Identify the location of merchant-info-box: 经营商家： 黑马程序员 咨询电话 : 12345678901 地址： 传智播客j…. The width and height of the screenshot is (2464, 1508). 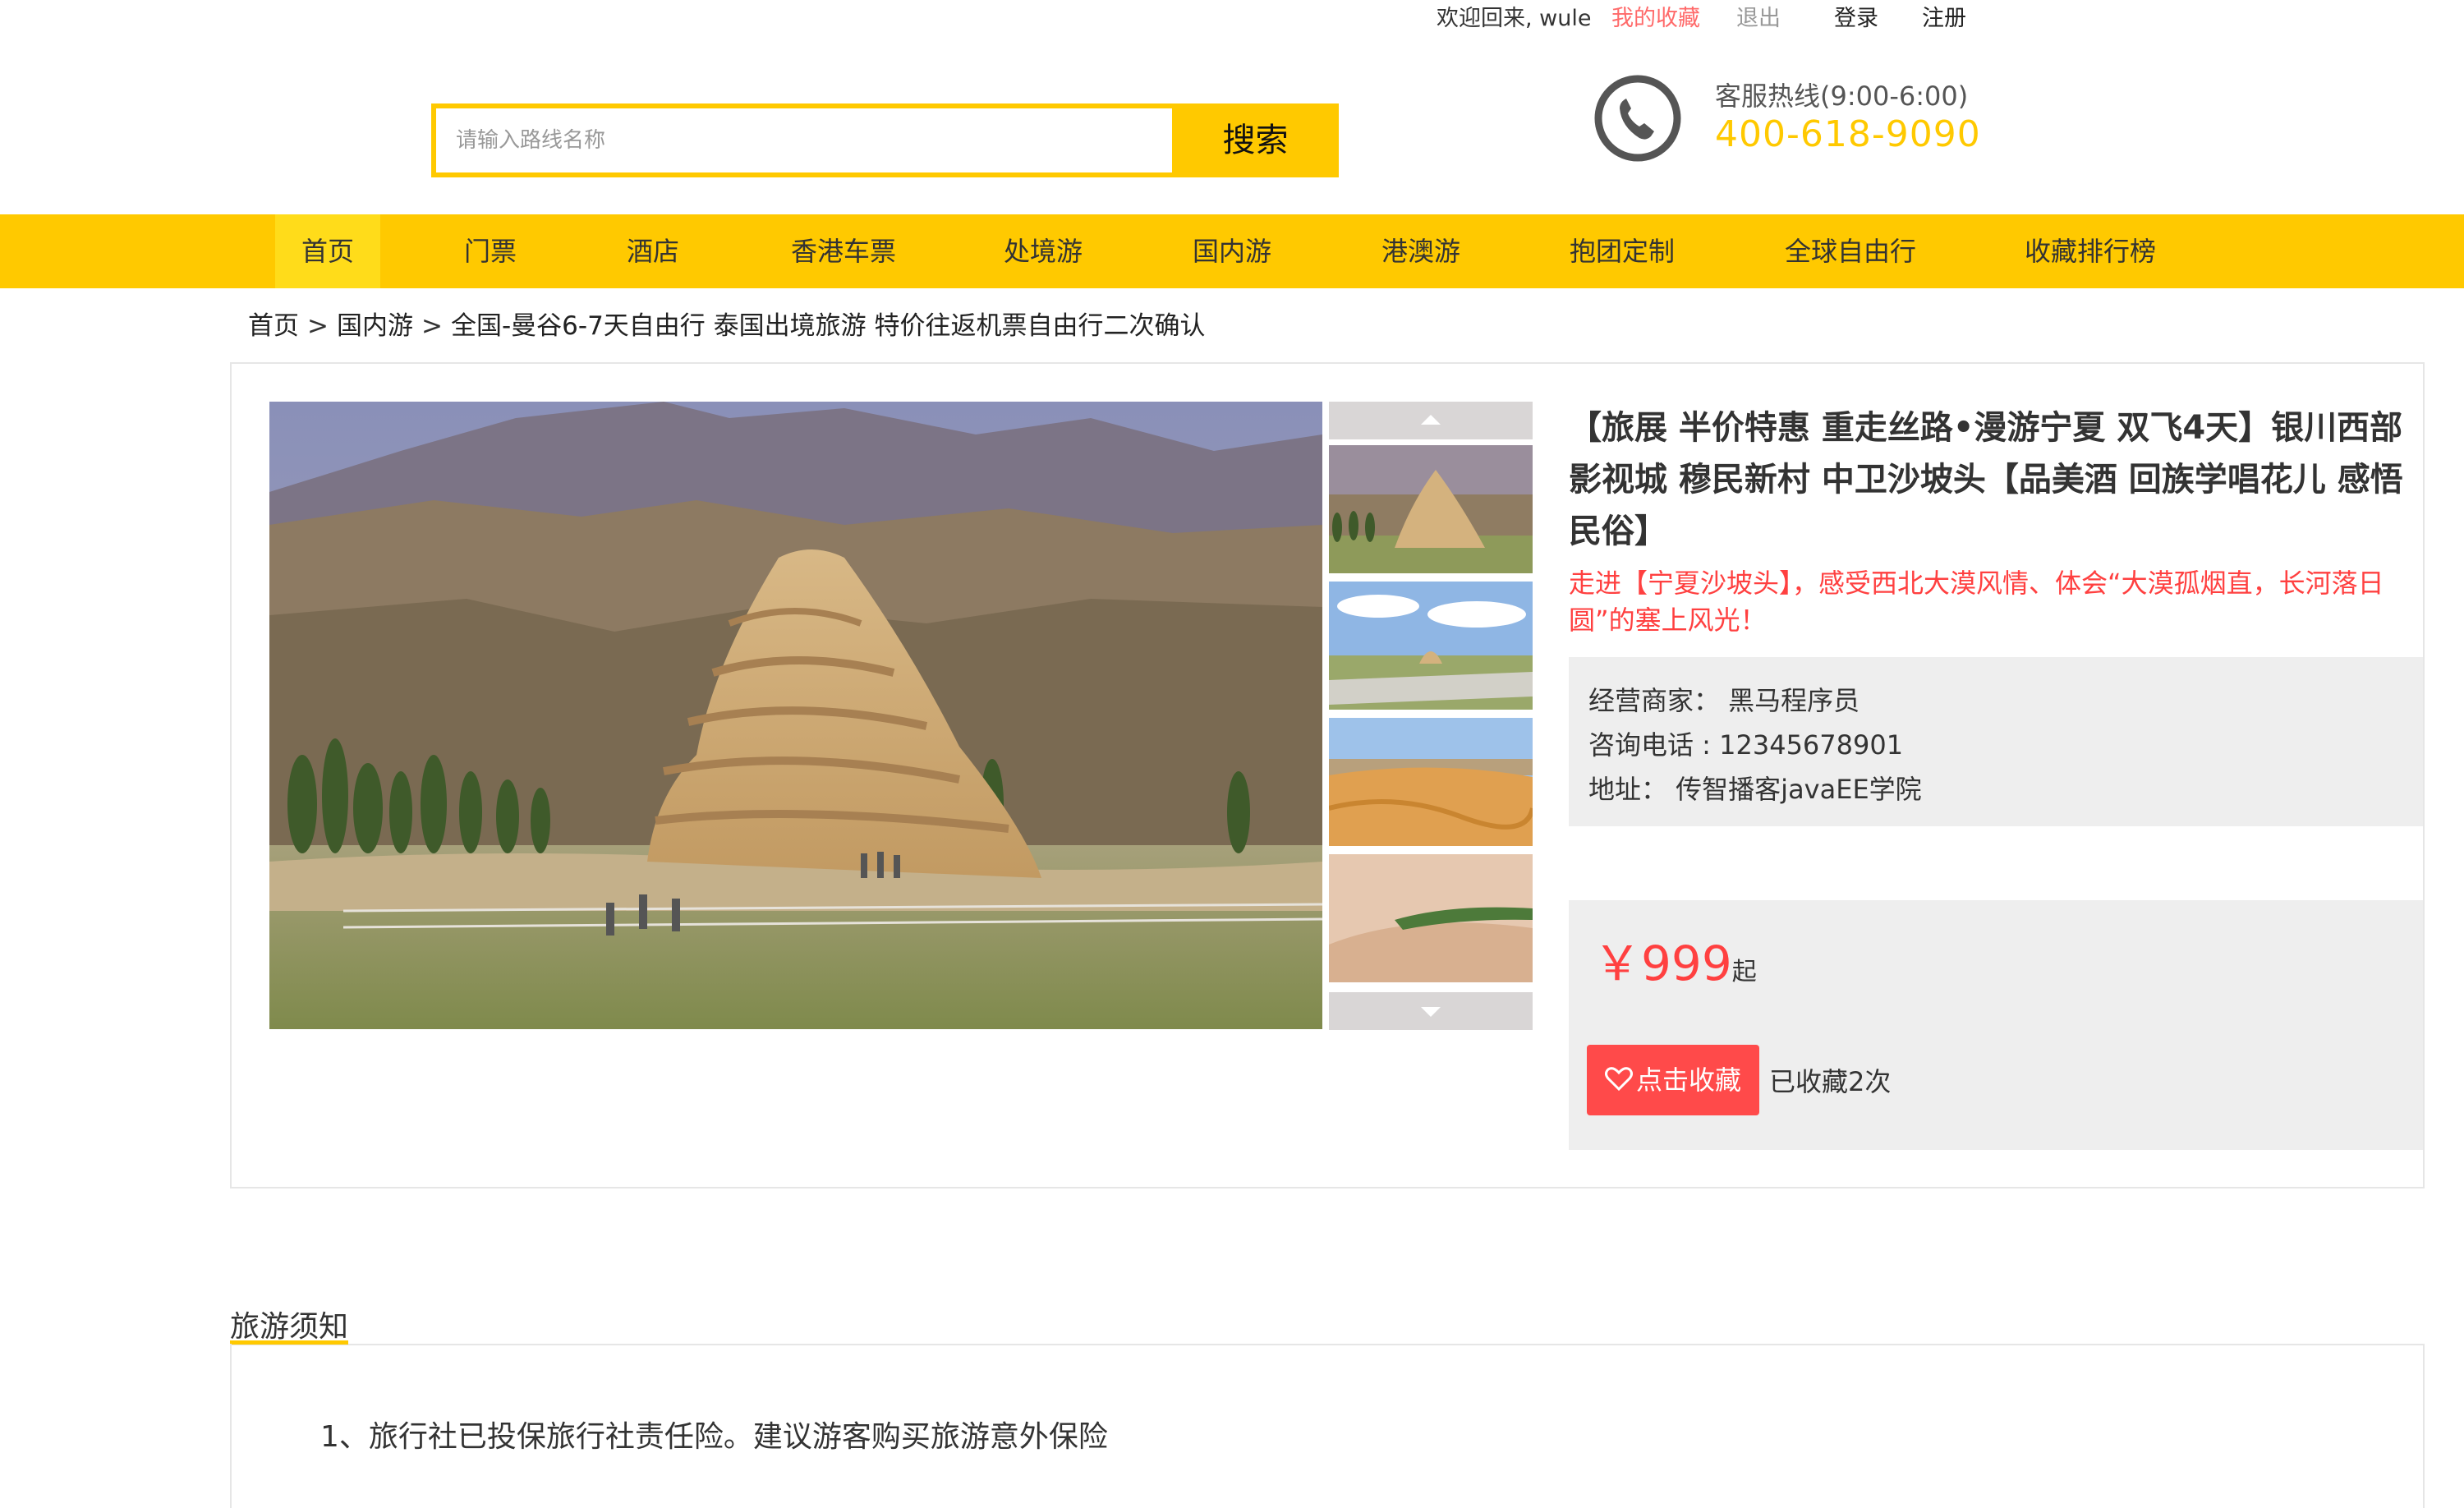
(1996, 741).